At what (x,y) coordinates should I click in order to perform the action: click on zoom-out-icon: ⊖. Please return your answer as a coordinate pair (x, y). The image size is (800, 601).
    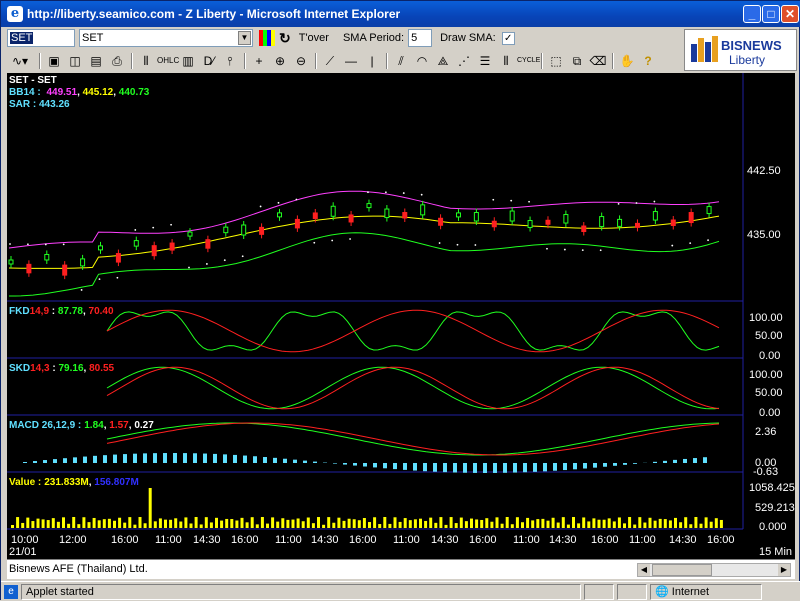
    Looking at the image, I should click on (301, 61).